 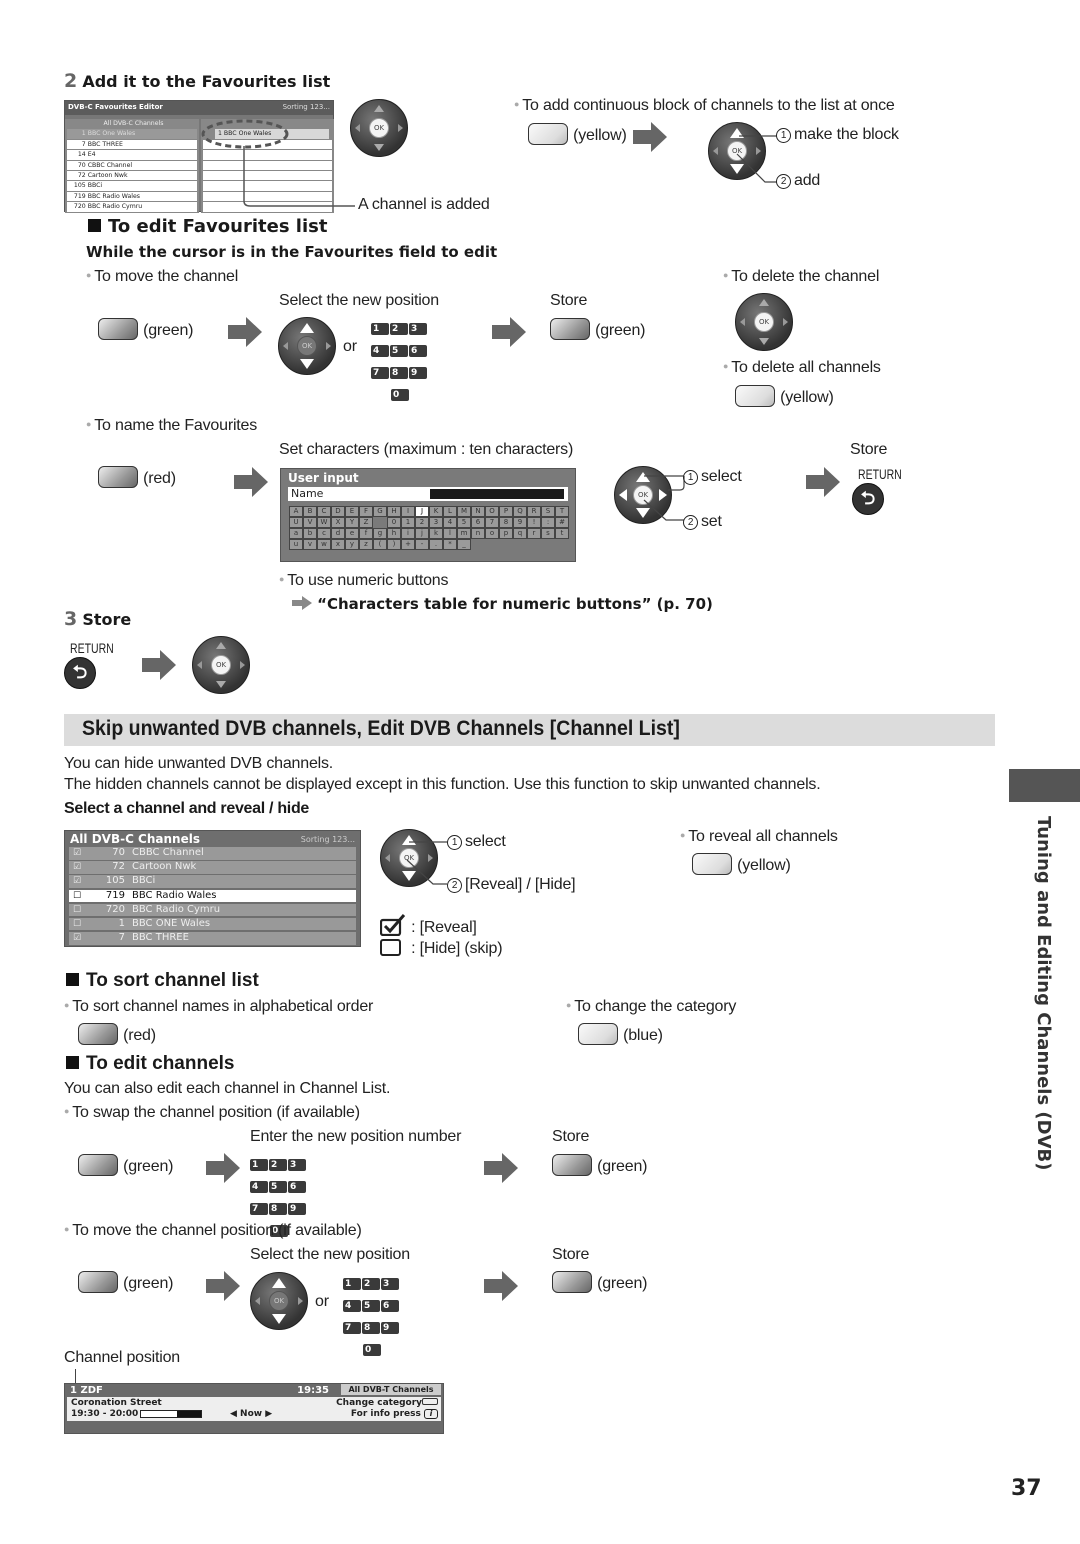 What do you see at coordinates (212, 853) in the screenshot?
I see `channel-row: ☑ 70 CBBC Channel` at bounding box center [212, 853].